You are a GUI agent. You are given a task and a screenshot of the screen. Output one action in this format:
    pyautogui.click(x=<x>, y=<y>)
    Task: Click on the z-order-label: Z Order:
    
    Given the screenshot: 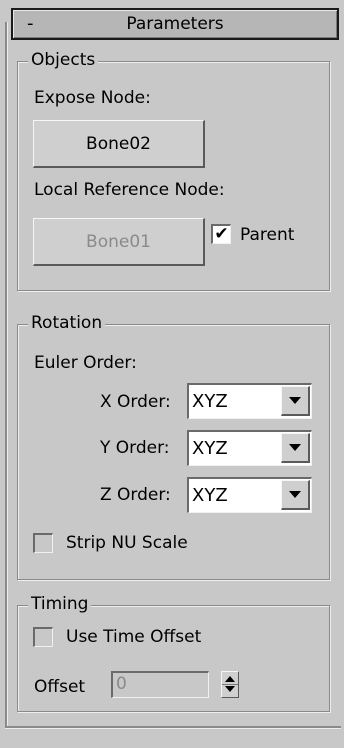 What is the action you would take?
    pyautogui.click(x=135, y=495)
    